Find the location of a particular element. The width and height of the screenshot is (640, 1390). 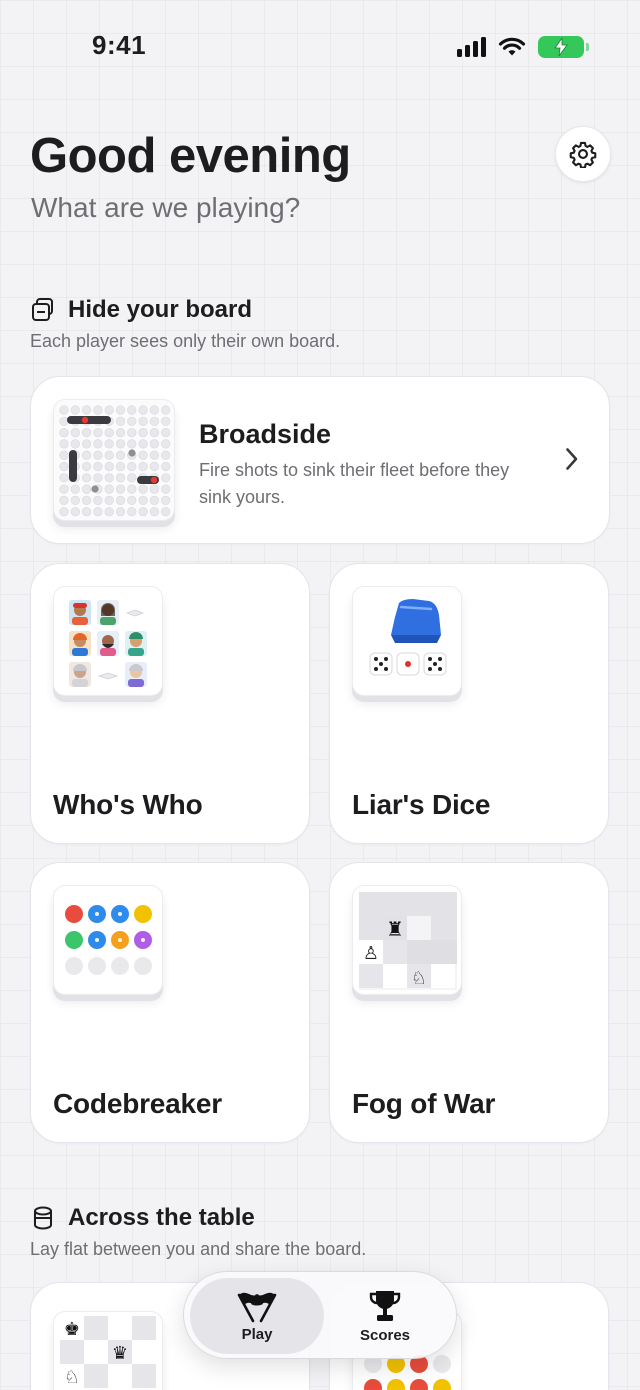

game-card-codebreaker: Codebreaker is located at coordinates (170, 1002).